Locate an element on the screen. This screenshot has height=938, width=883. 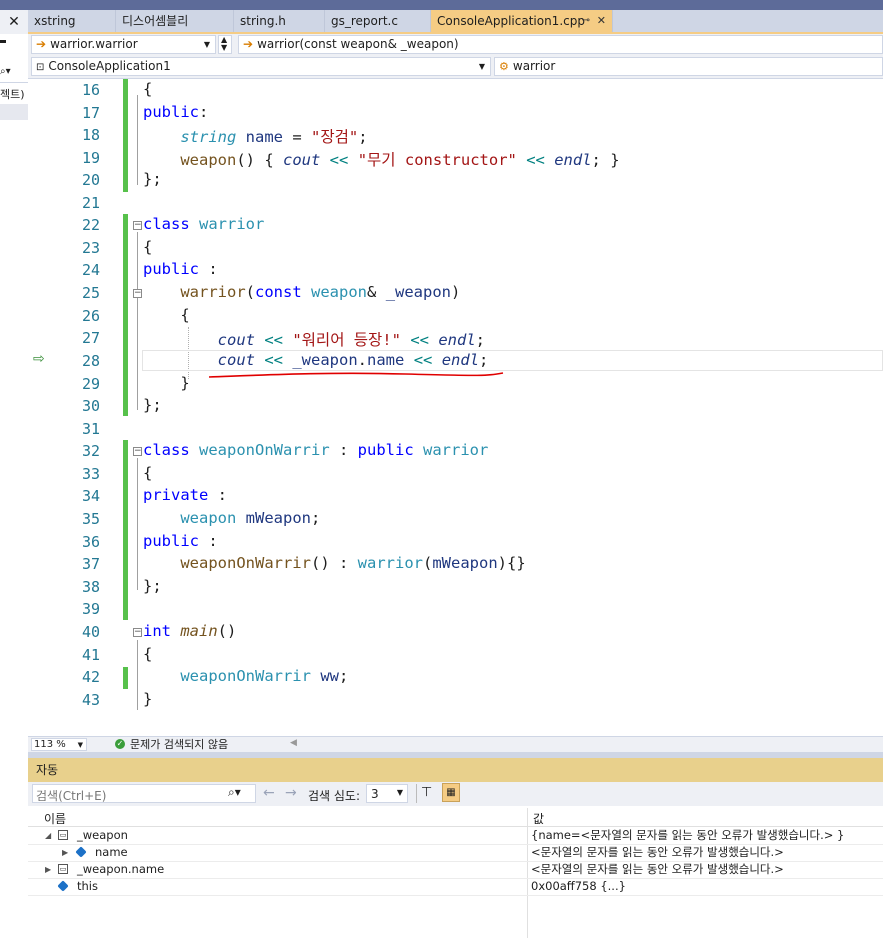
line-number: 28 is located at coordinates (90, 361).